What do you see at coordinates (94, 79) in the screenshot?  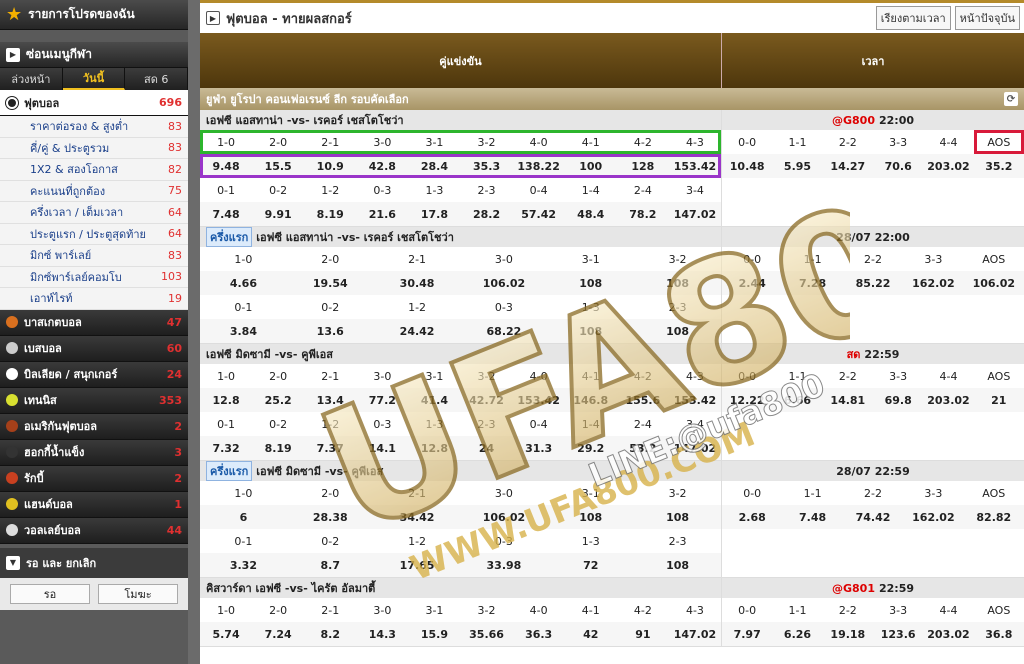 I see `tab-today: วันนี้` at bounding box center [94, 79].